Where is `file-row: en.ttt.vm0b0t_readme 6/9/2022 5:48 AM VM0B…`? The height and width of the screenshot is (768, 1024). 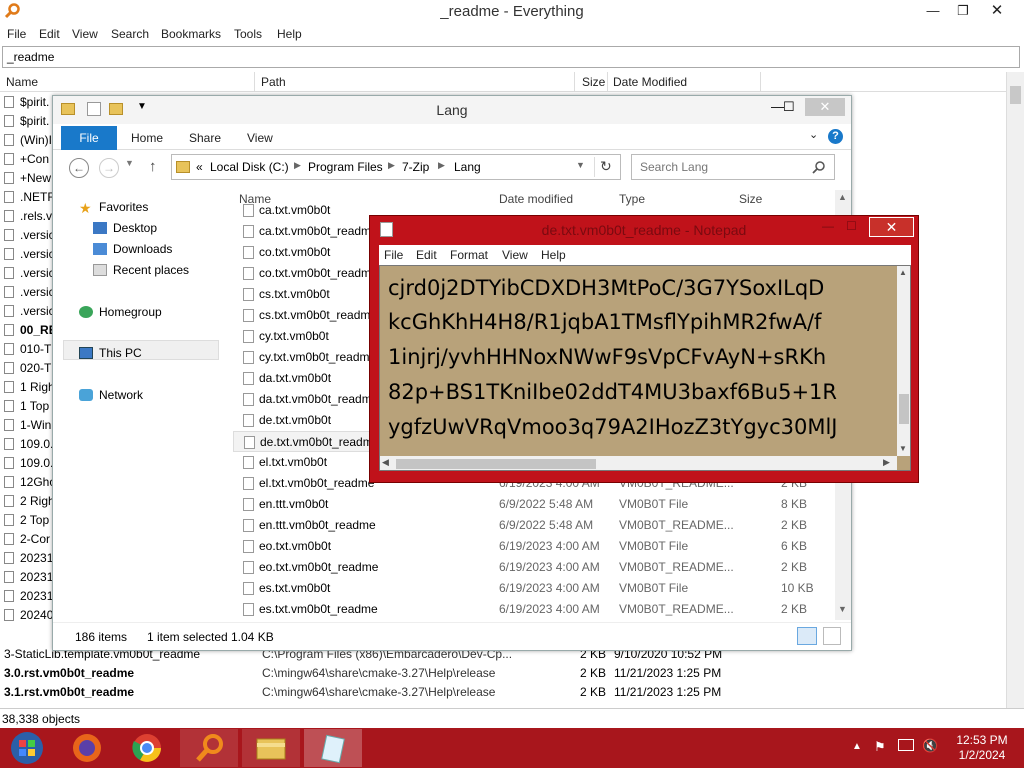
file-row: en.ttt.vm0b0t_readme 6/9/2022 5:48 AM VM0B… is located at coordinates (536, 525).